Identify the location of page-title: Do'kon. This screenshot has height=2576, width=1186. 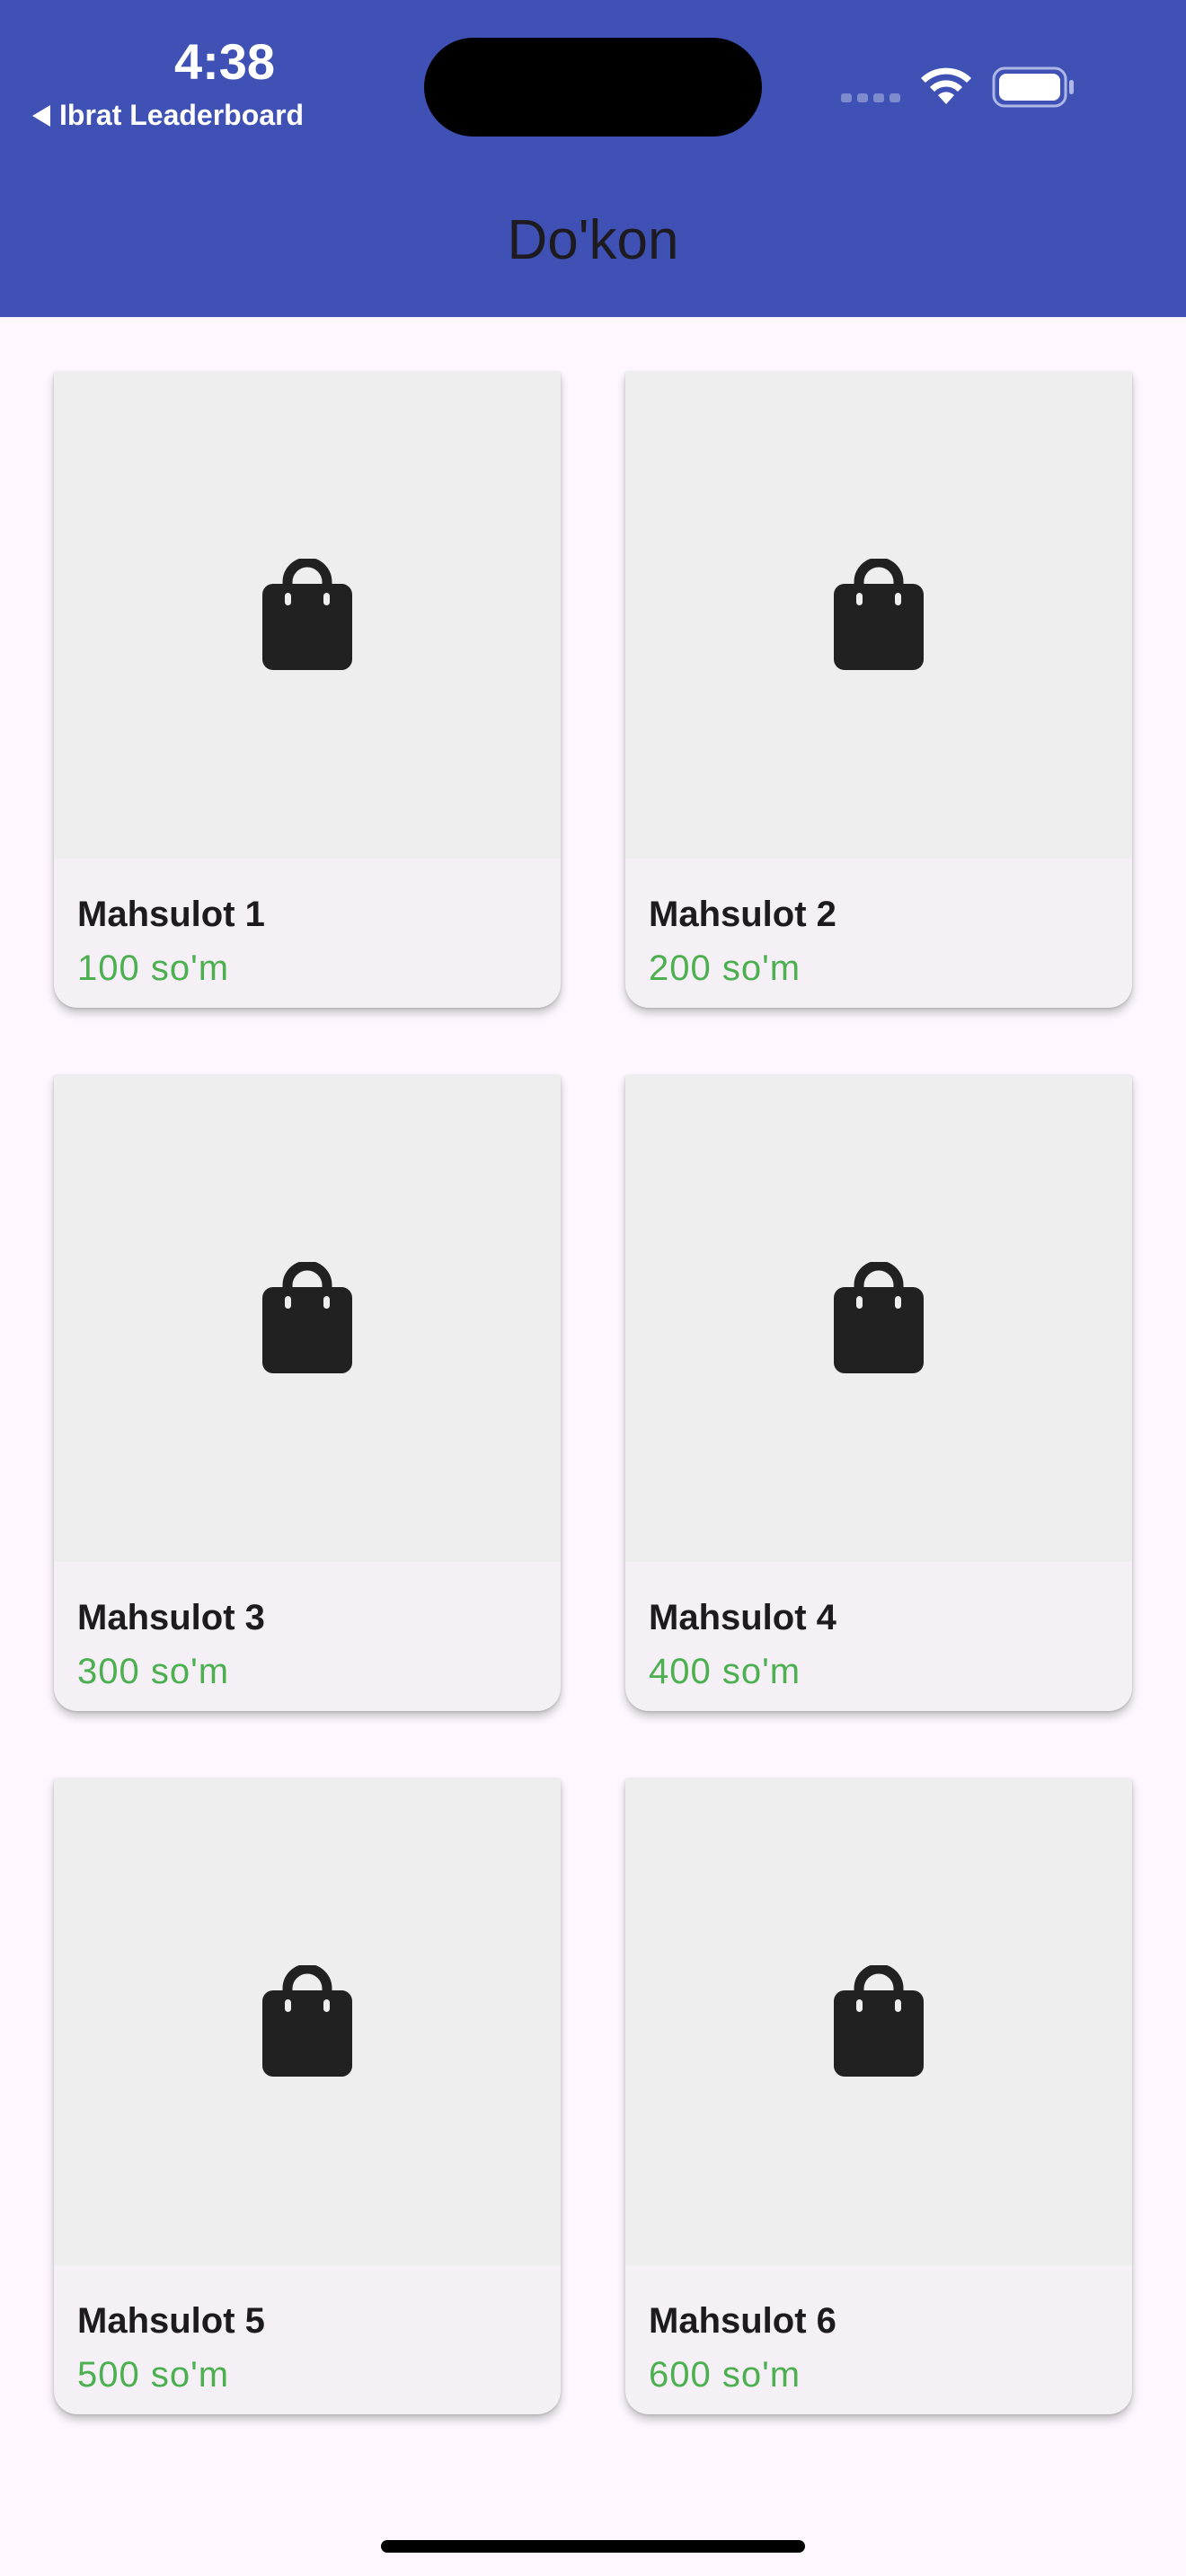
(593, 240).